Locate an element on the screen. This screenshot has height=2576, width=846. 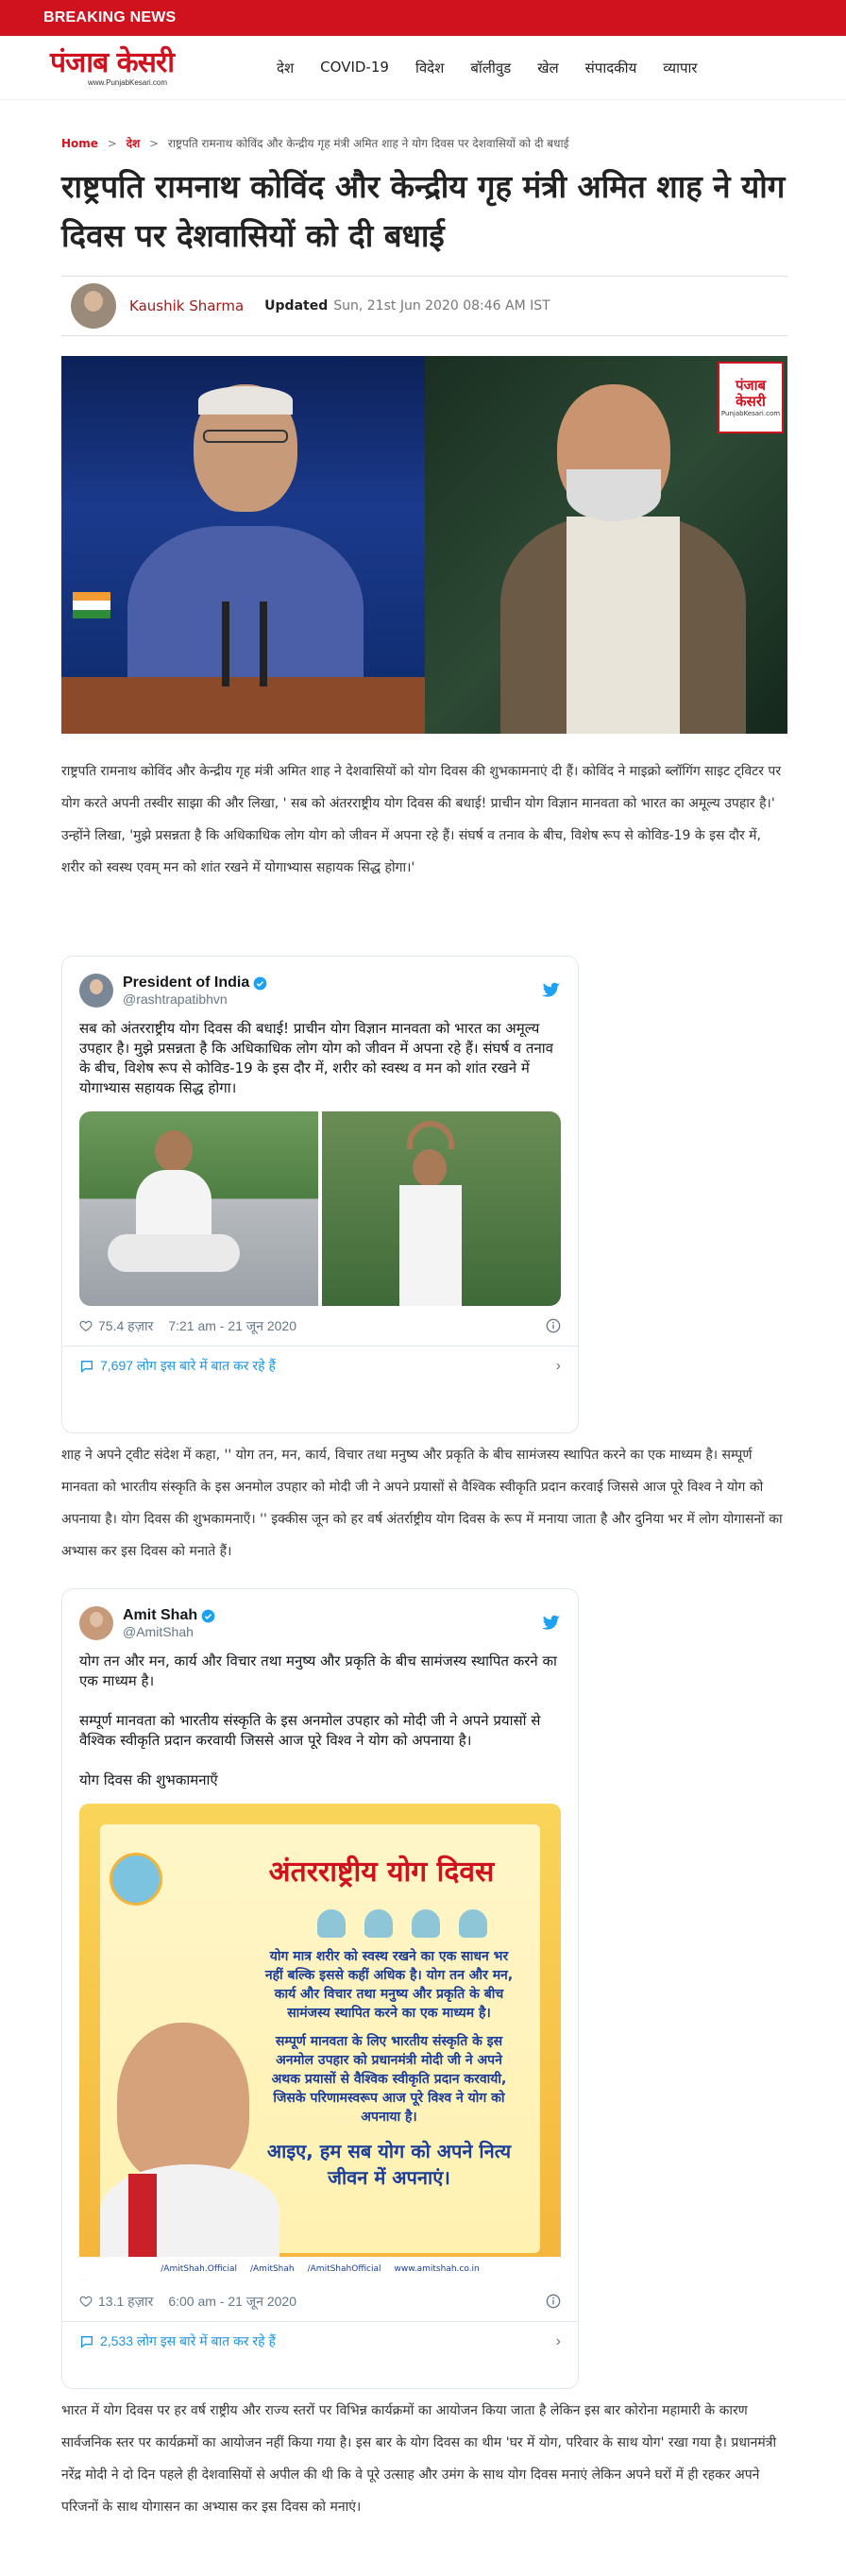
tweet-author-name: President of India is located at coordinates (332, 982).